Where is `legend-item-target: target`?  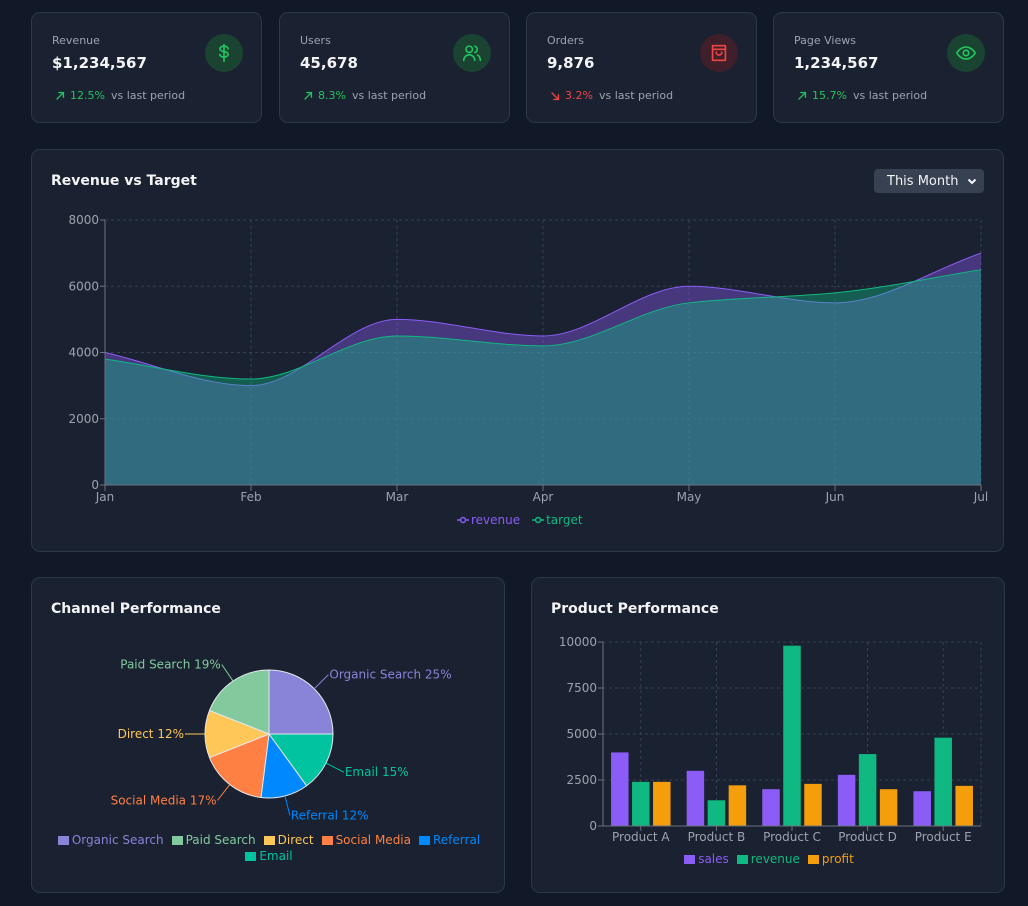
legend-item-target: target is located at coordinates (557, 520).